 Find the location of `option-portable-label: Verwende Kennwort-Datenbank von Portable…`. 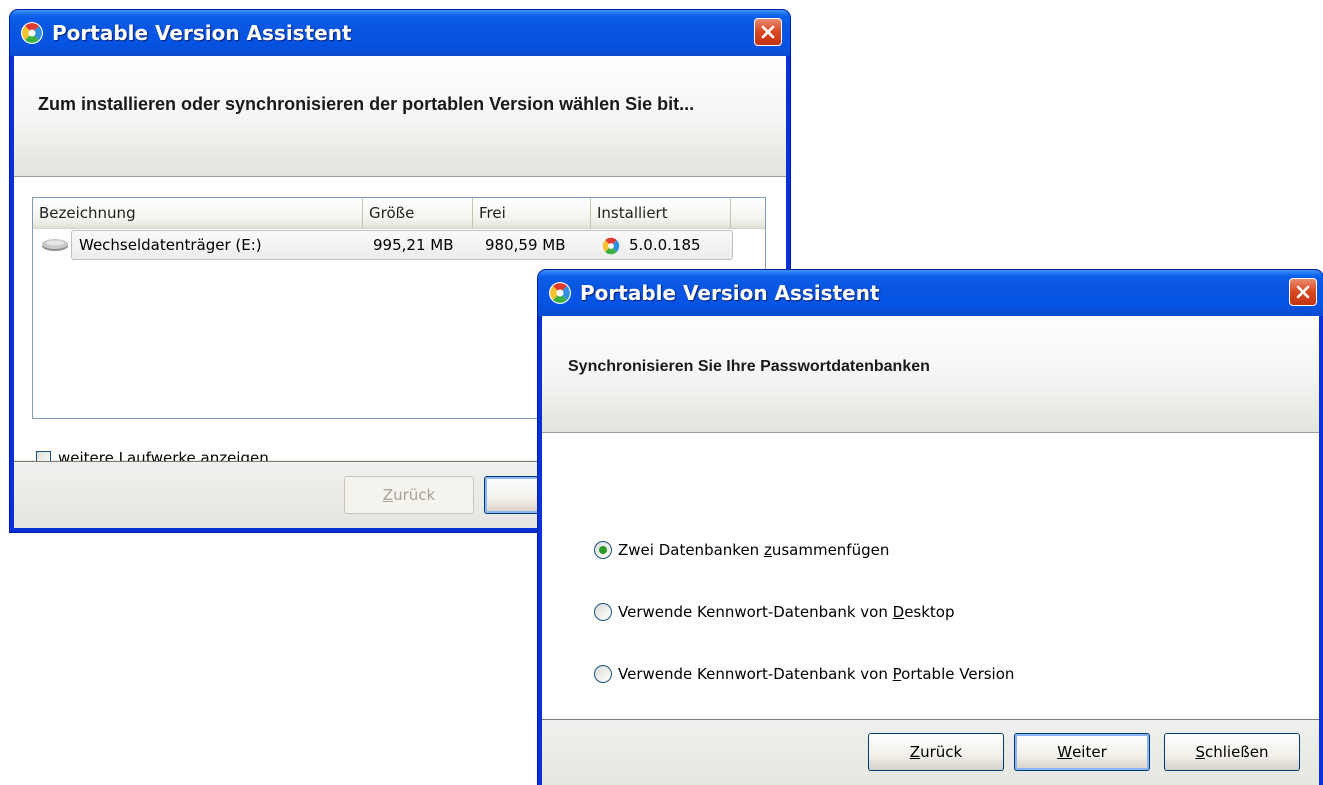

option-portable-label: Verwende Kennwort-Datenbank von Portable… is located at coordinates (816, 674).